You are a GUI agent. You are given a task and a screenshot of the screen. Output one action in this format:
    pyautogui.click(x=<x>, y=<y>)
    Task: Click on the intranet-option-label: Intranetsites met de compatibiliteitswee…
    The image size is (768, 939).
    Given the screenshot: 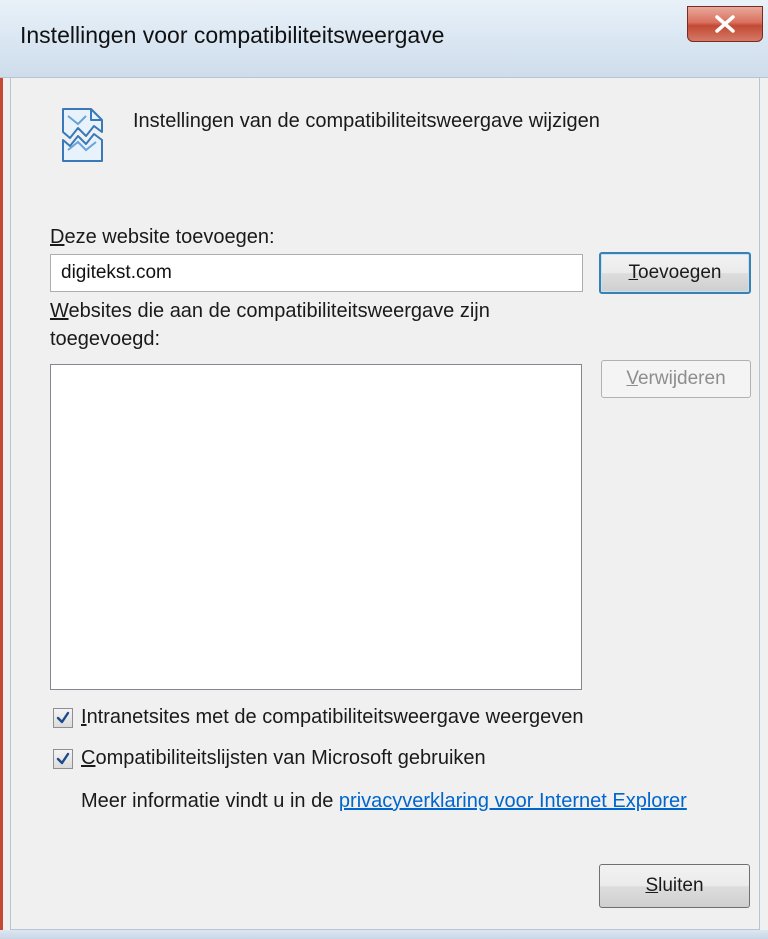 What is the action you would take?
    pyautogui.click(x=332, y=717)
    